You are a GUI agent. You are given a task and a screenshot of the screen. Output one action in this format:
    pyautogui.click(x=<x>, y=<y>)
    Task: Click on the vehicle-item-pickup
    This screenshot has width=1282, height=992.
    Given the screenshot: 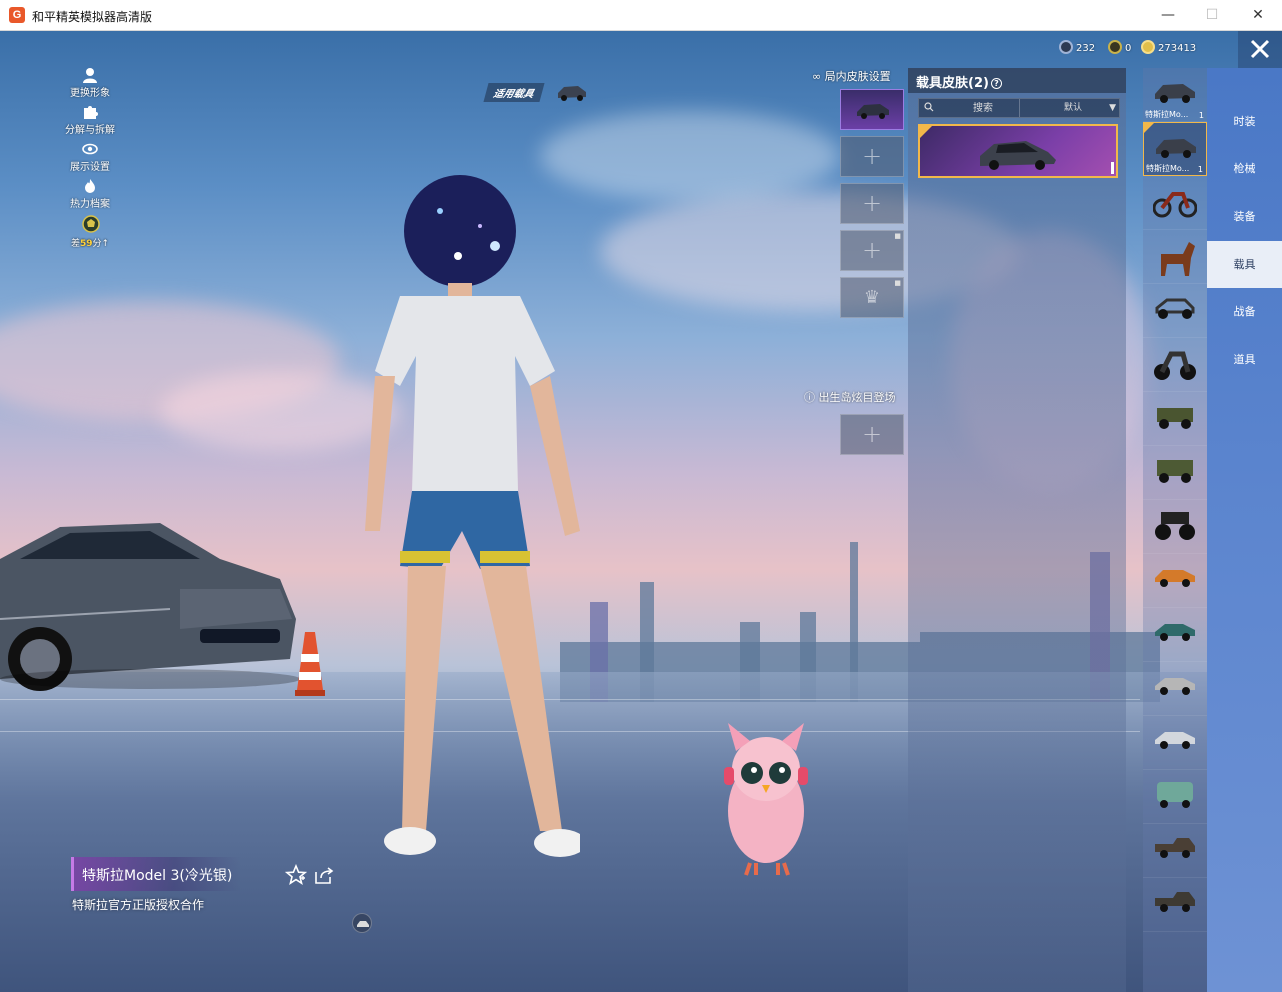 What is the action you would take?
    pyautogui.click(x=1175, y=851)
    